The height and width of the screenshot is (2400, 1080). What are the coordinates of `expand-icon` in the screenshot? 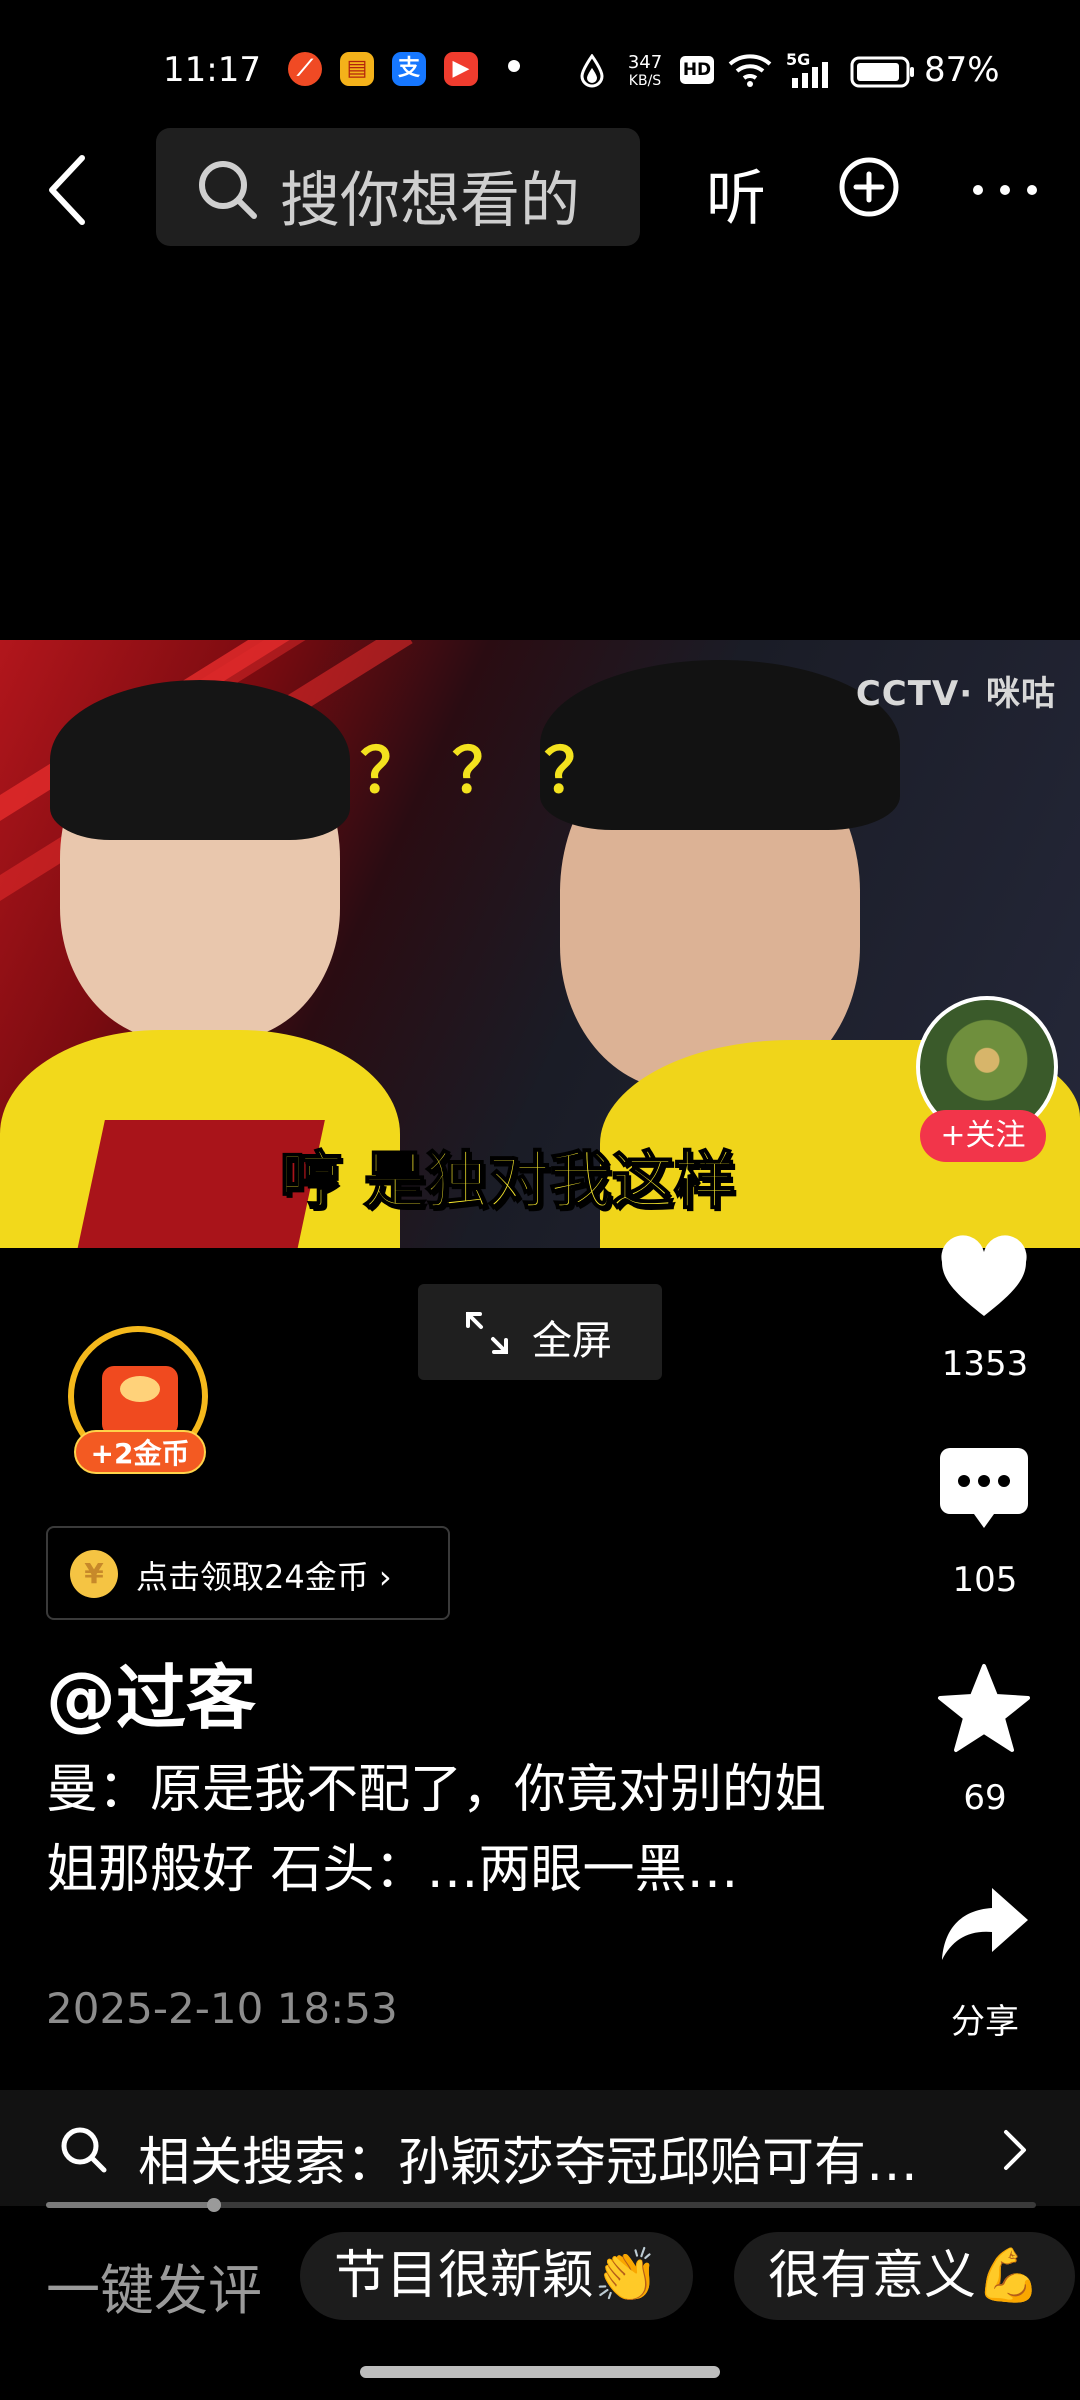 It's located at (487, 1333).